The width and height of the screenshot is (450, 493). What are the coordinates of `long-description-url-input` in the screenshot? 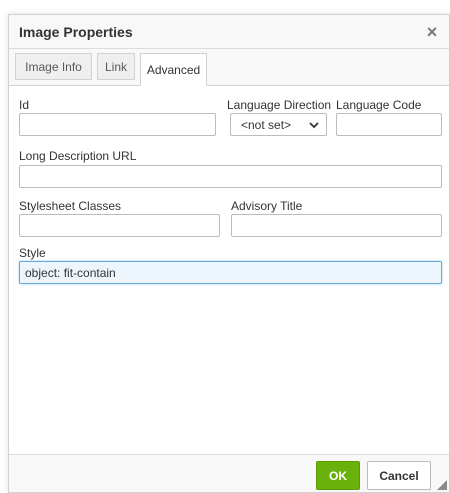 It's located at (230, 176).